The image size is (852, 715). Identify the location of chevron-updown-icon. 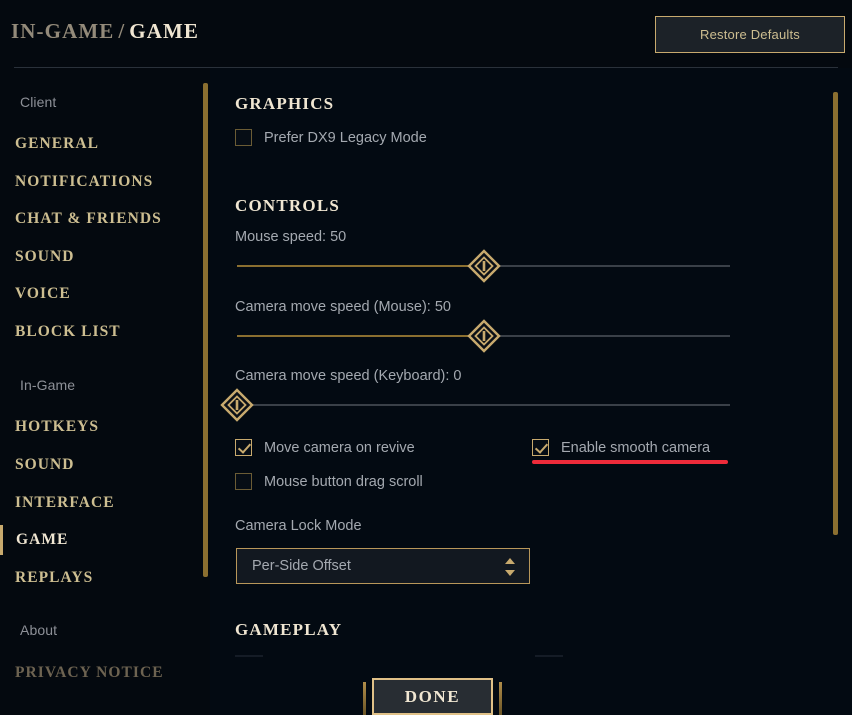
(510, 567).